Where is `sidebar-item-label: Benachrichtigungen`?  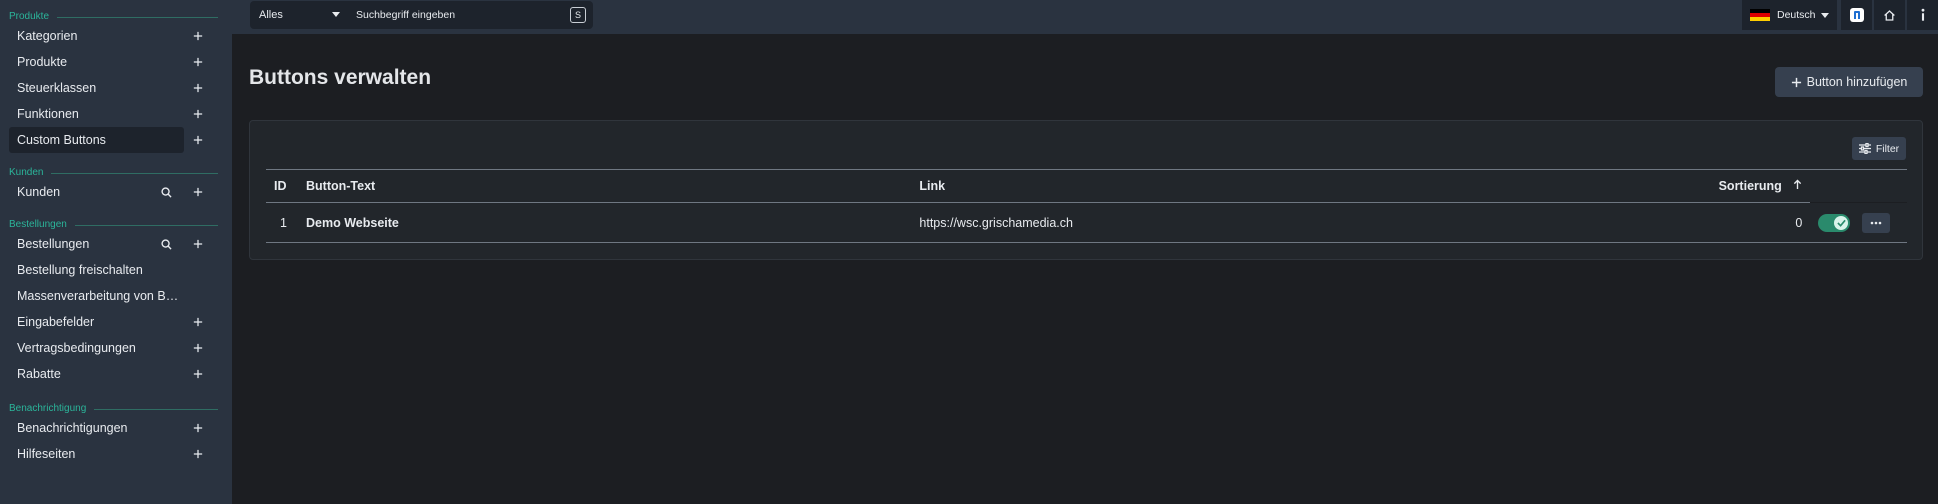
sidebar-item-label: Benachrichtigungen is located at coordinates (72, 428).